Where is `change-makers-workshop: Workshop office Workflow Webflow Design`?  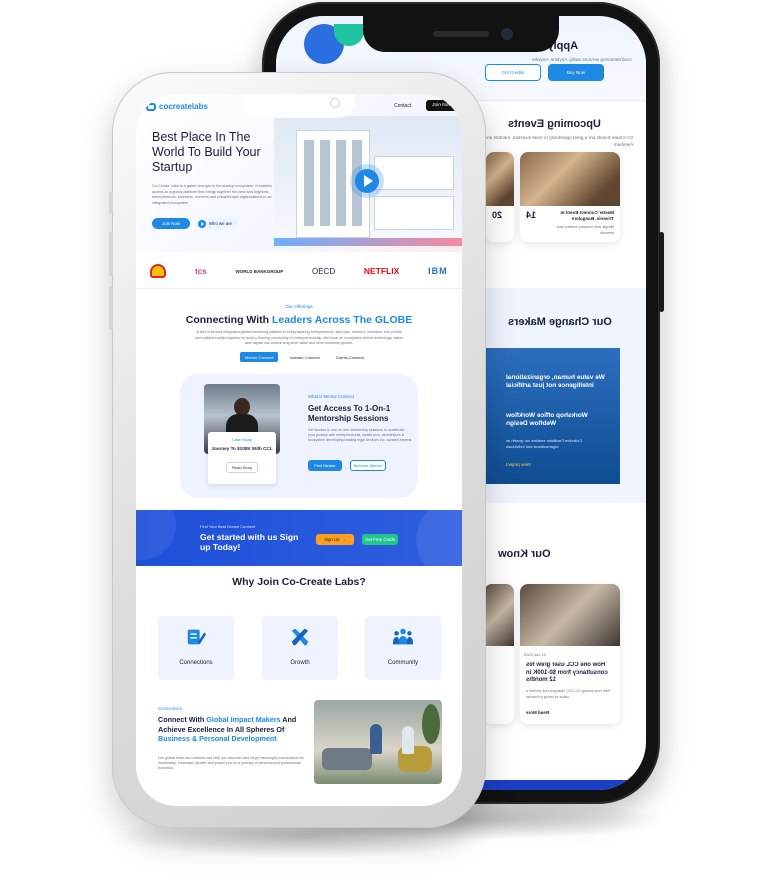 change-makers-workshop: Workshop office Workflow Webflow Design is located at coordinates (547, 419).